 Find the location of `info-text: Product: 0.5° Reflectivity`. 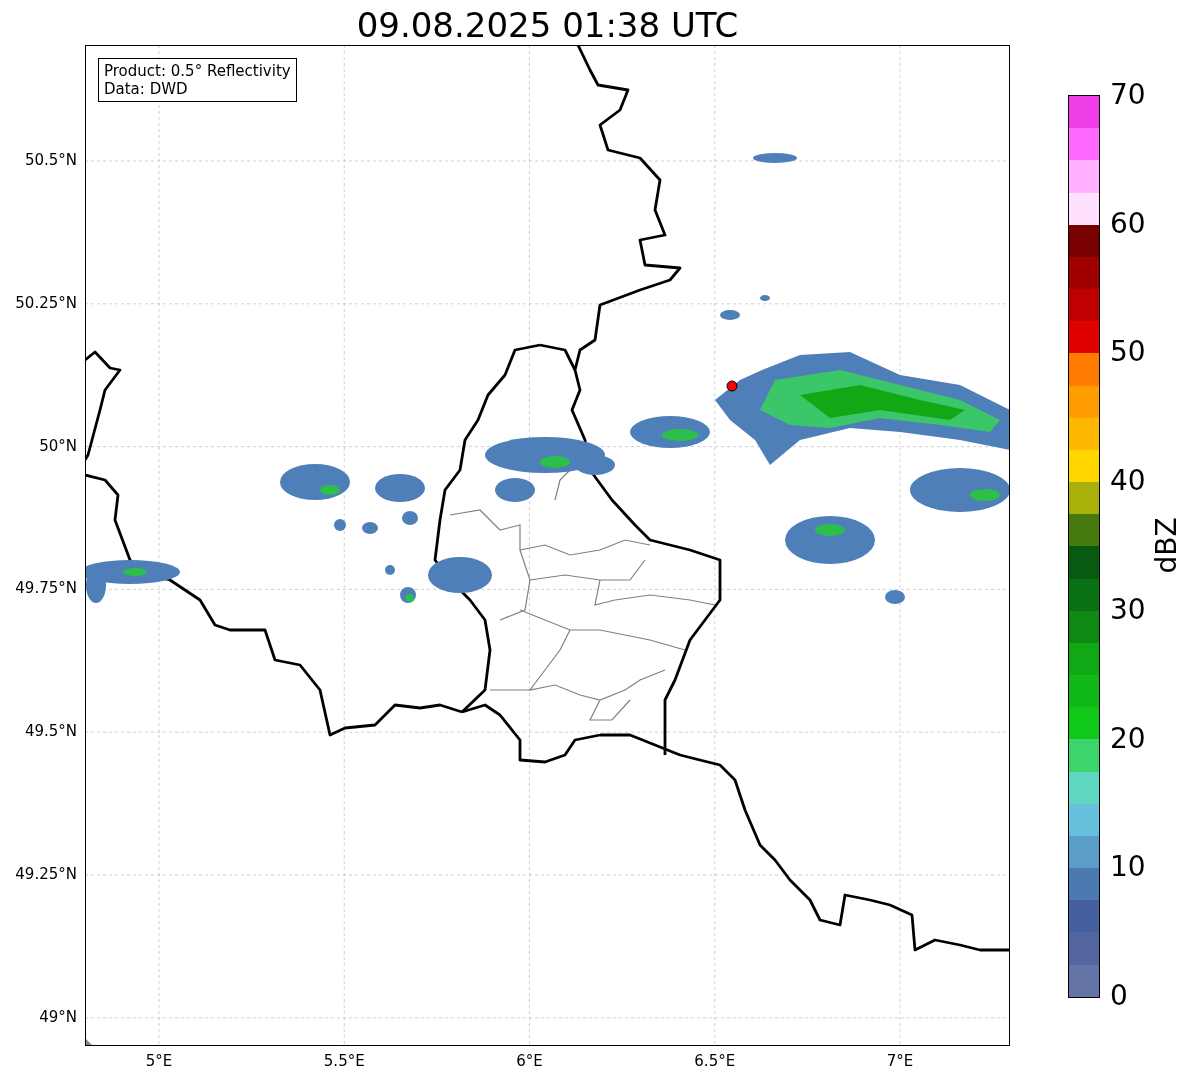

info-text: Product: 0.5° Reflectivity is located at coordinates (197, 71).